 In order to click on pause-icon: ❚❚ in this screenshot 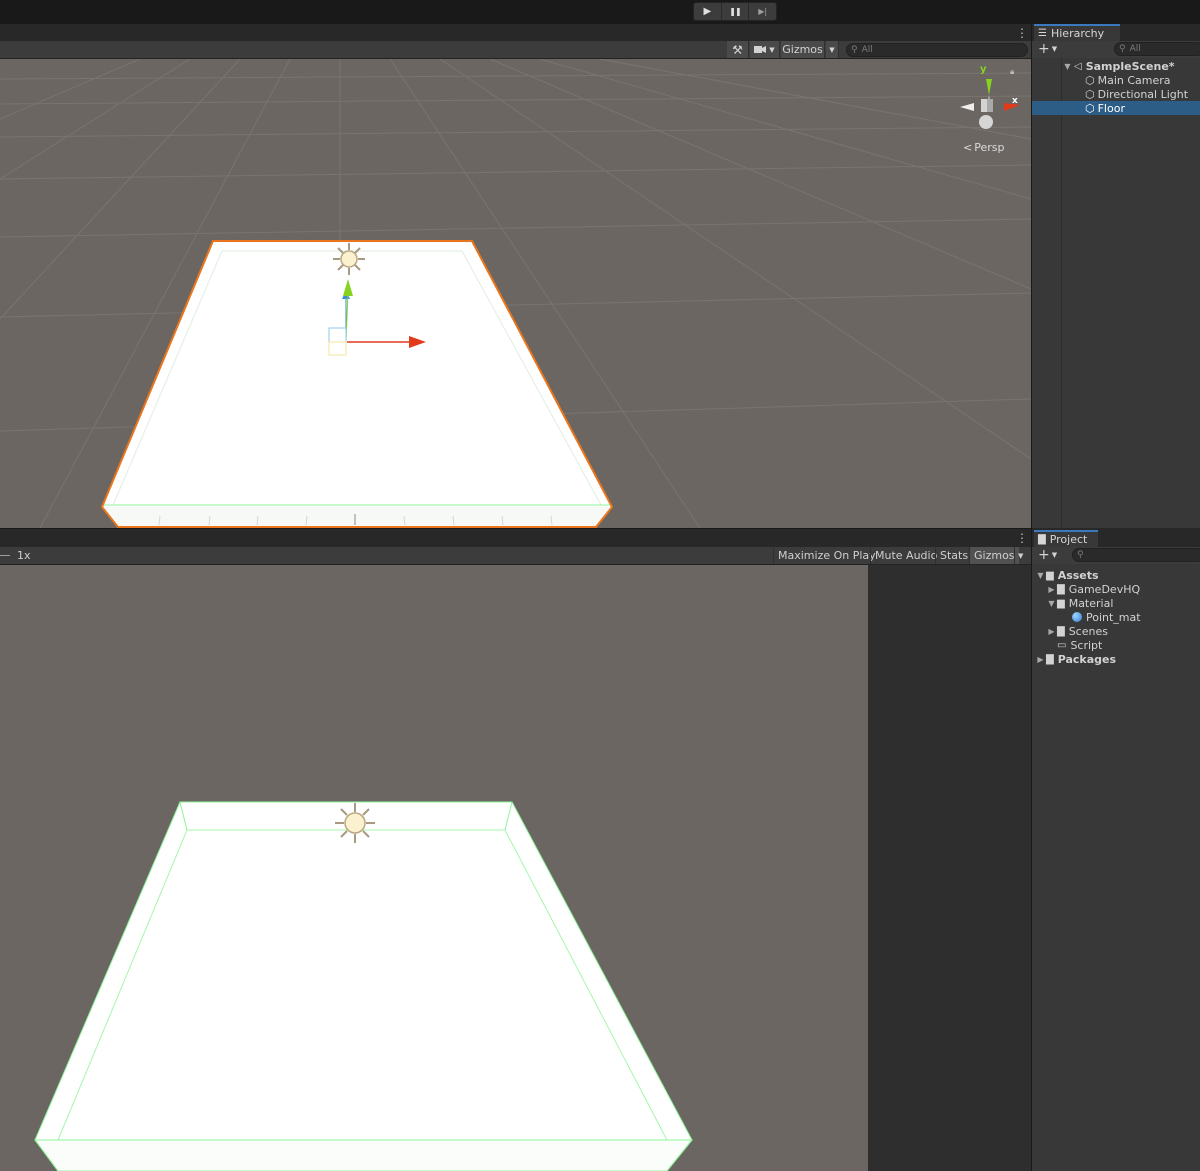, I will do `click(735, 11)`.